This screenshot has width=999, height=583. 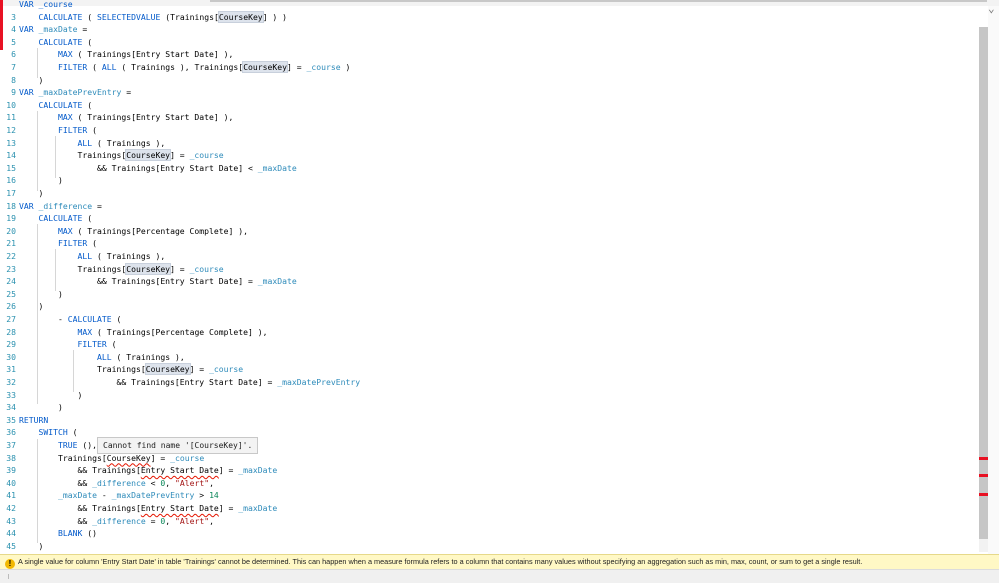 What do you see at coordinates (167, 369) in the screenshot?
I see `highlighted-token: CourseKey` at bounding box center [167, 369].